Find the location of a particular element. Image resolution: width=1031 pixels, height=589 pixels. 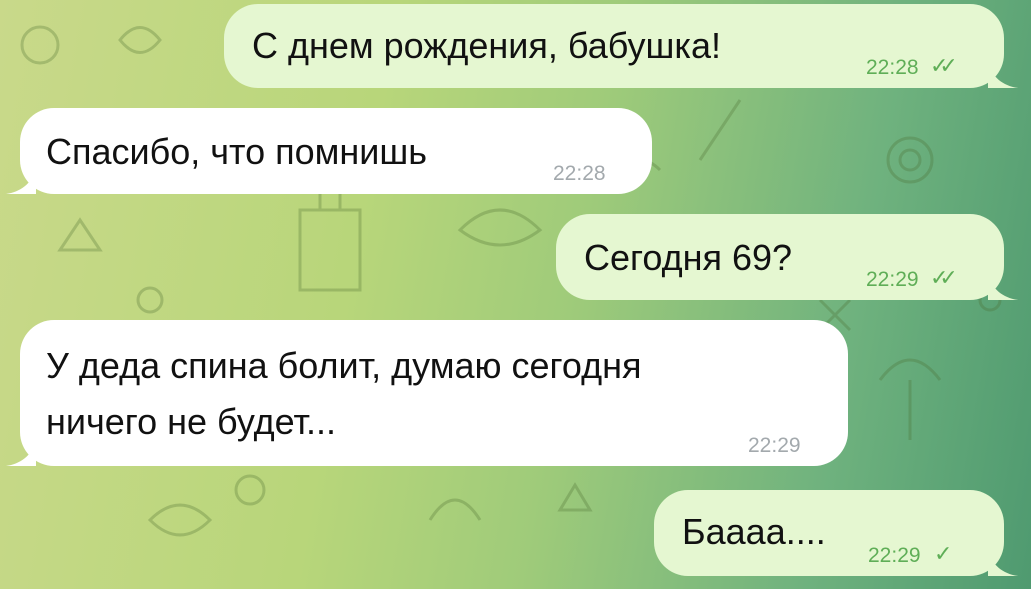

single-check-icon: ✓ is located at coordinates (943, 553).